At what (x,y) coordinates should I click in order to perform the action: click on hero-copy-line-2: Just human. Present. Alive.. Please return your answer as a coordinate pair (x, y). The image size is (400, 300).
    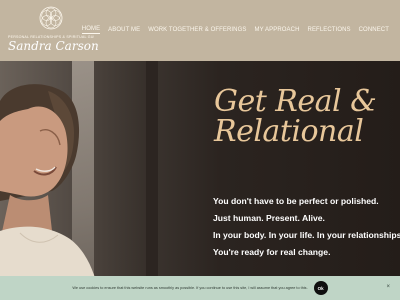
    Looking at the image, I should click on (269, 218).